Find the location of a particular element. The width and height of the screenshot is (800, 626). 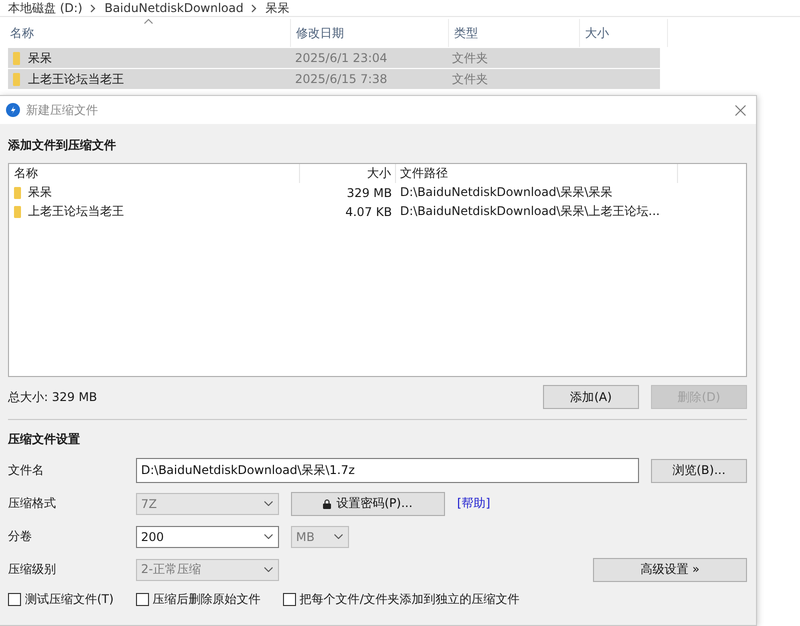

window-title: 新建压缩文件 is located at coordinates (62, 110).